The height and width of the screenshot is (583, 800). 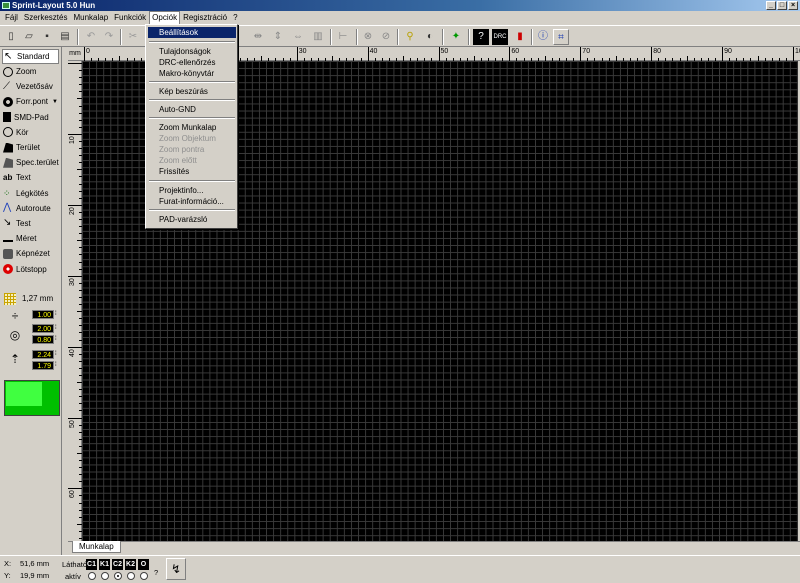 What do you see at coordinates (30, 268) in the screenshot?
I see `tool-solder-mask: Lötstopp` at bounding box center [30, 268].